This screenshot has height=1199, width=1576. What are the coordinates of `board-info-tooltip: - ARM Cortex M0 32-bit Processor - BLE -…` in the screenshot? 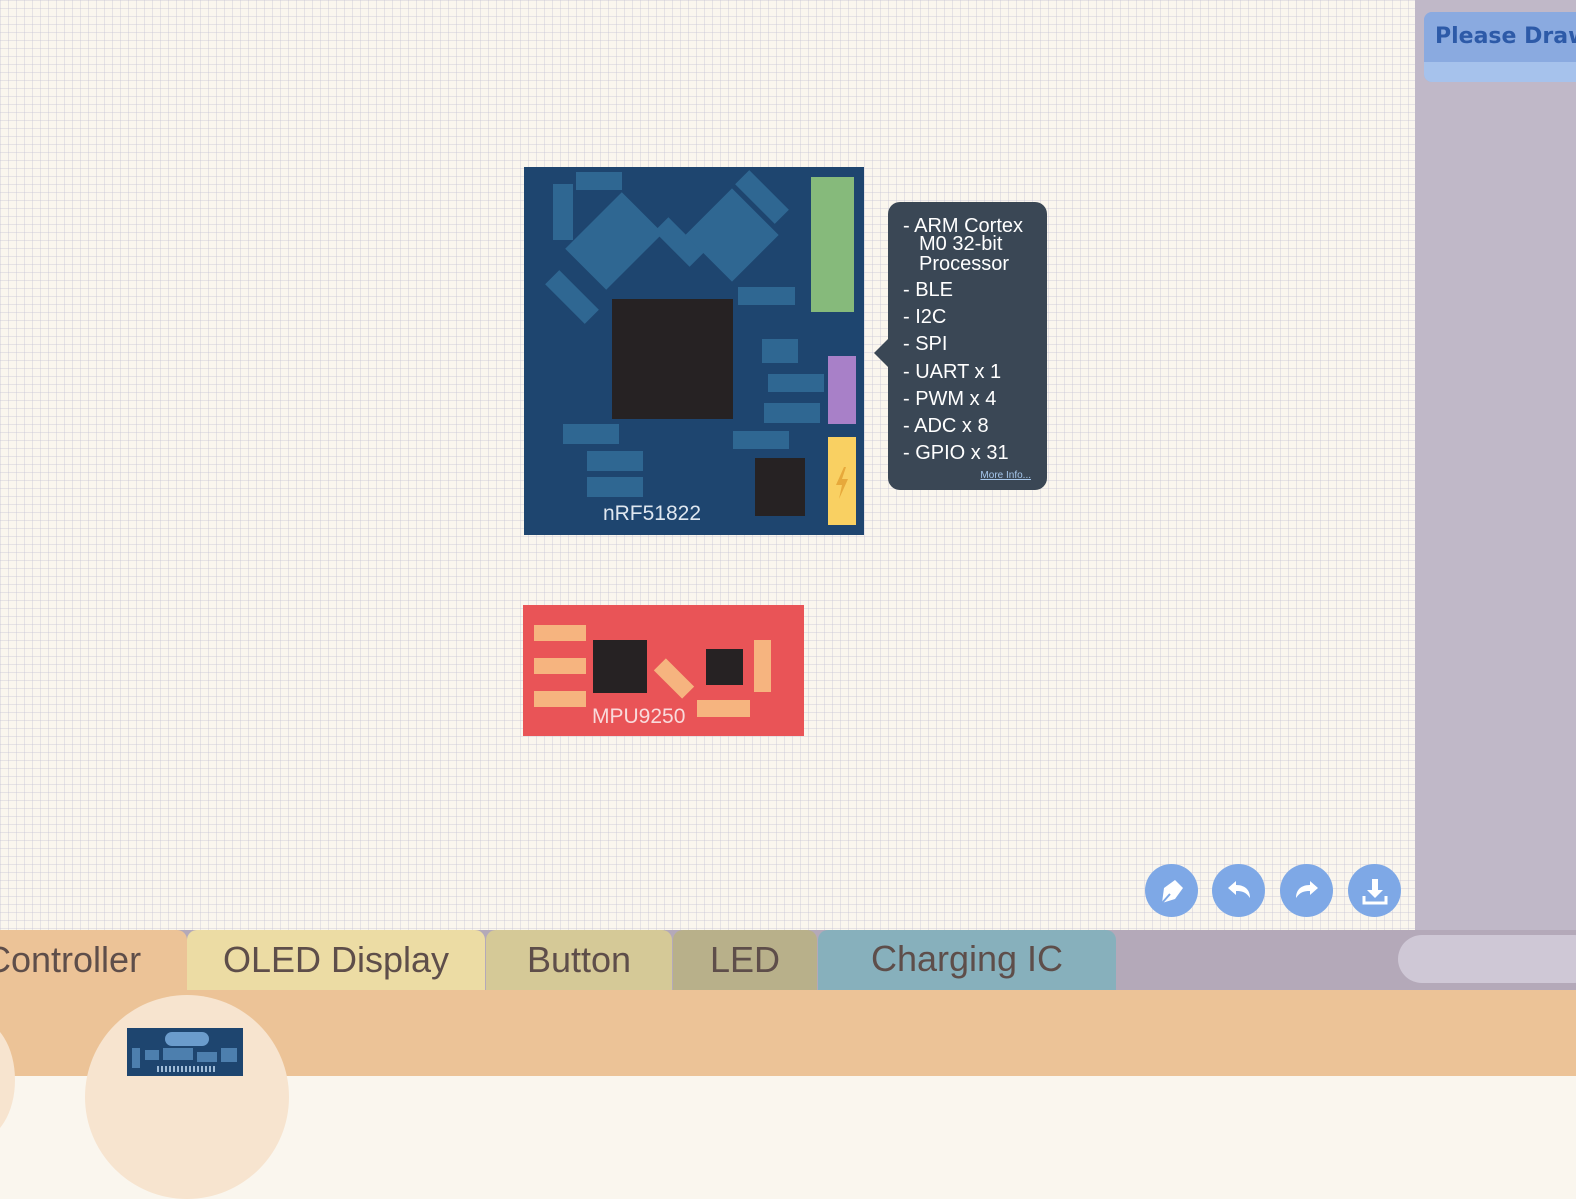 It's located at (960, 346).